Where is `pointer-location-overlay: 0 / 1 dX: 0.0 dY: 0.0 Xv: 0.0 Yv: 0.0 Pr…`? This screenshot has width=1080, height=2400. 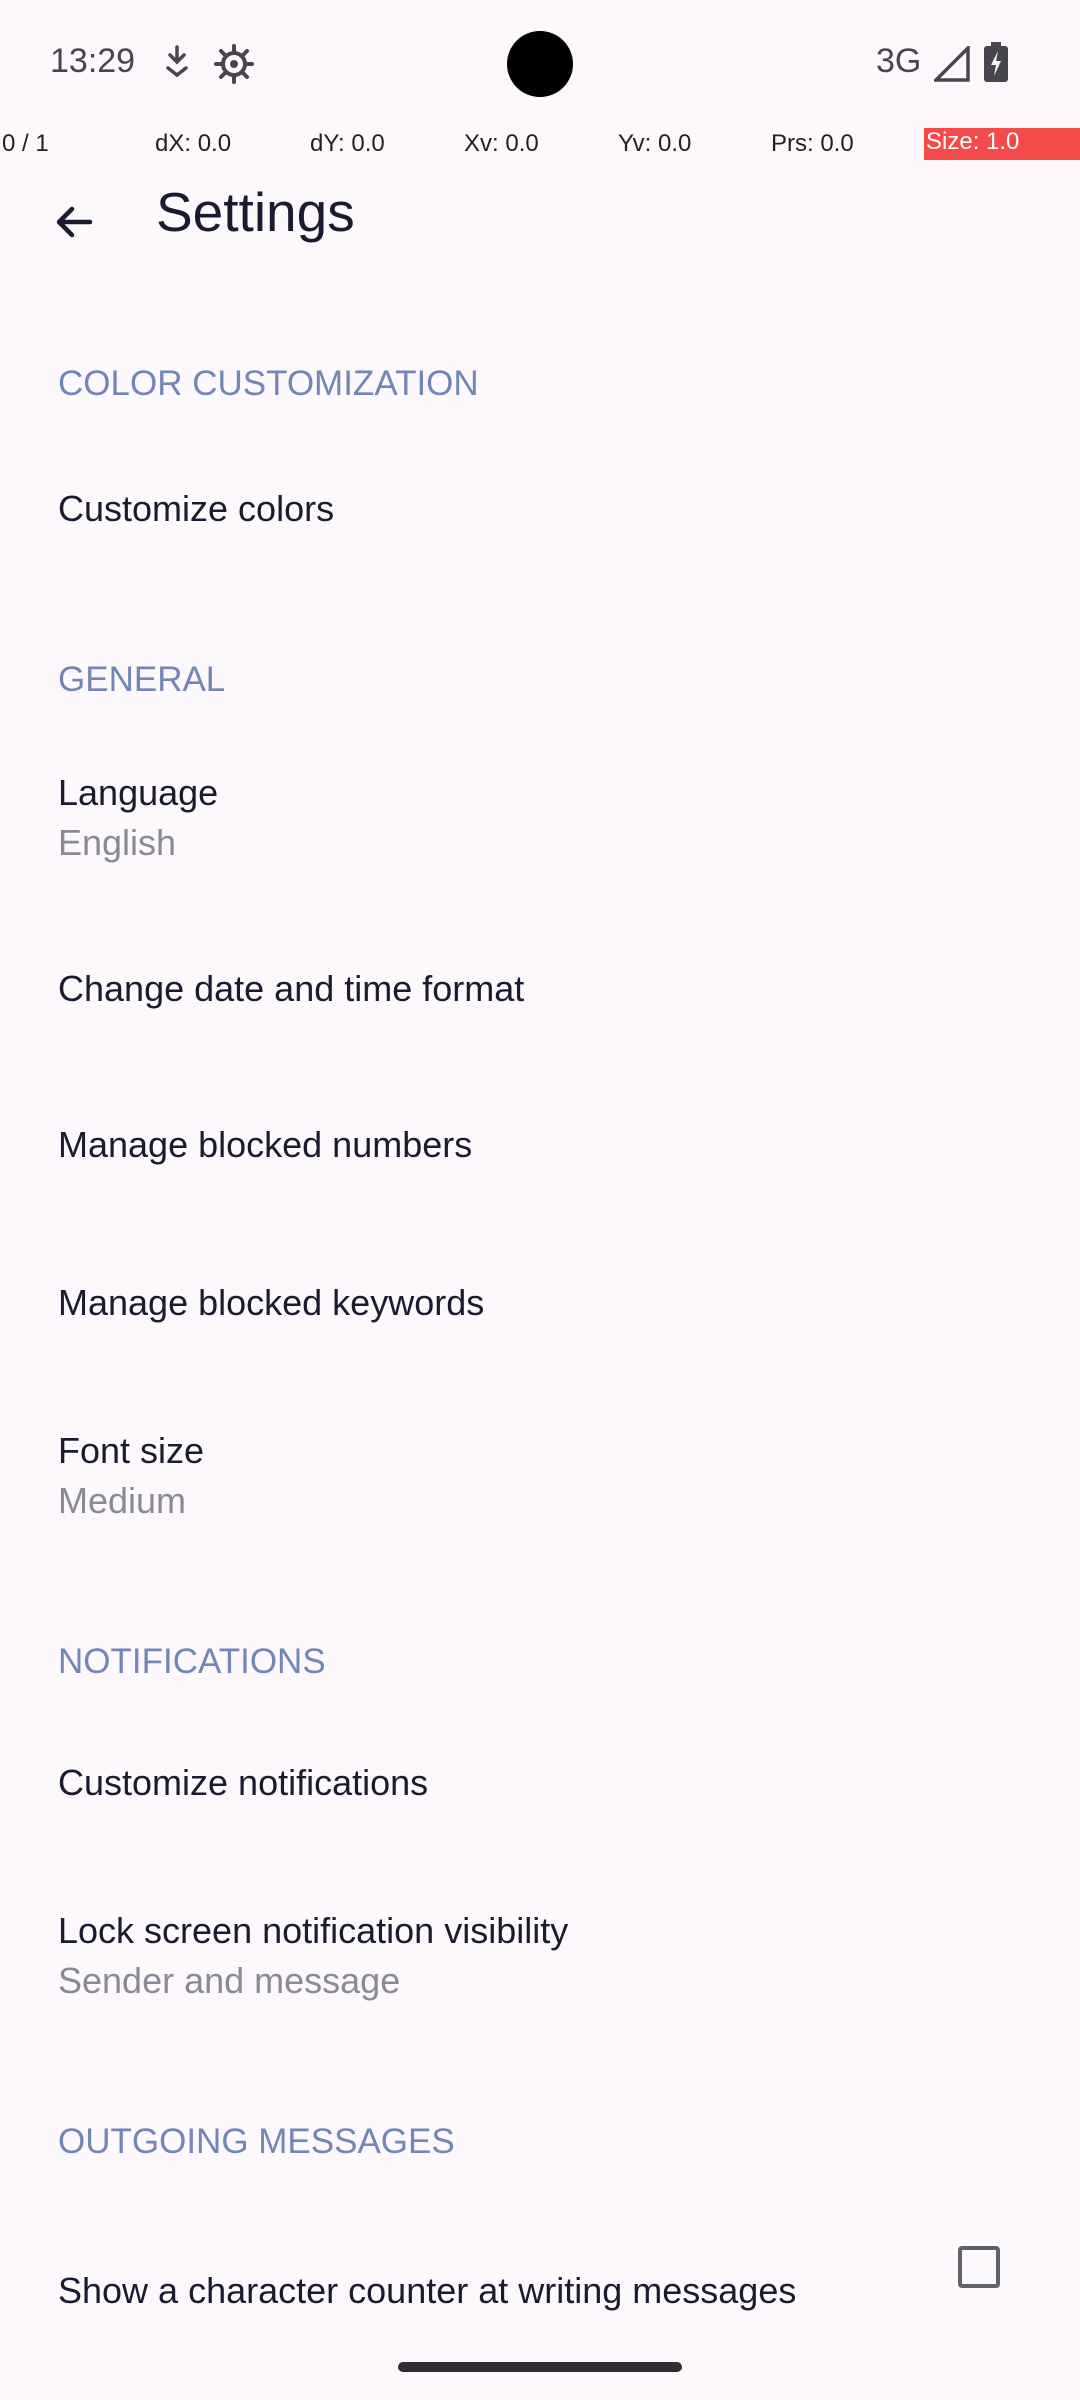
pointer-location-overlay: 0 / 1 dX: 0.0 dY: 0.0 Xv: 0.0 Yv: 0.0 Pr… is located at coordinates (540, 144).